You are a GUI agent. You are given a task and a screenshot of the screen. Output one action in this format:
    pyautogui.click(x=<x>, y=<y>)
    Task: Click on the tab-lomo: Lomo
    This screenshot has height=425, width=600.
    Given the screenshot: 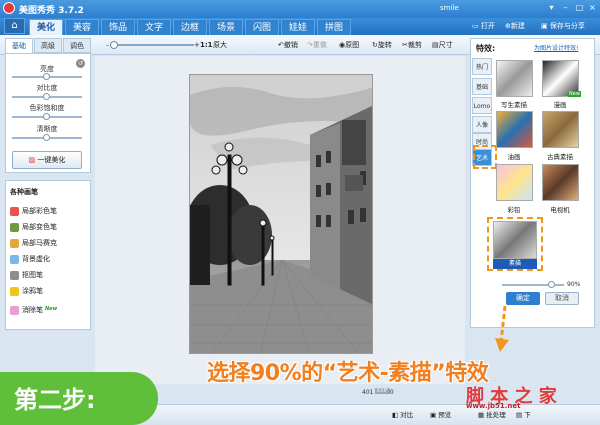 What is the action you would take?
    pyautogui.click(x=482, y=105)
    